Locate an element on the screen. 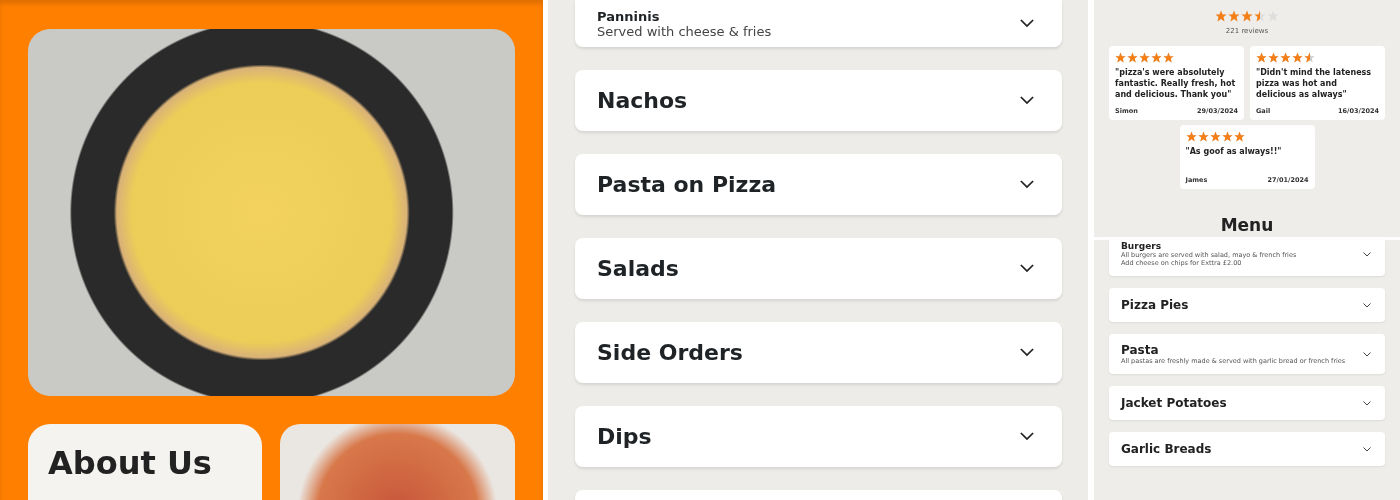  category-title: Nachos is located at coordinates (642, 100).